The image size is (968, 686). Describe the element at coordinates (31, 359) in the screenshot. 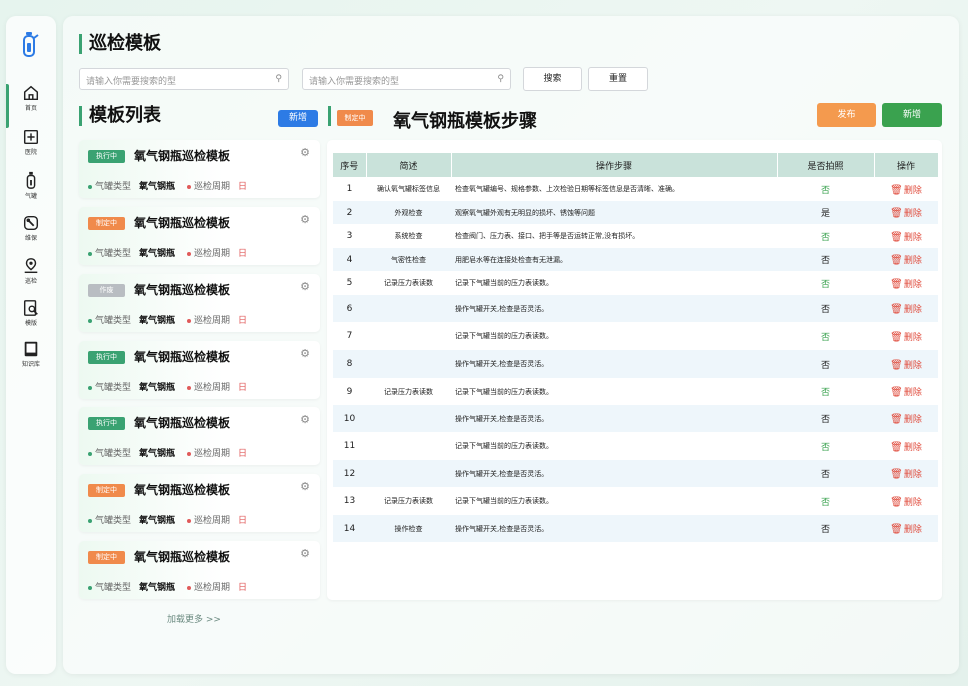

I see `sidebar-item-knowledge-base: 知识库` at that location.